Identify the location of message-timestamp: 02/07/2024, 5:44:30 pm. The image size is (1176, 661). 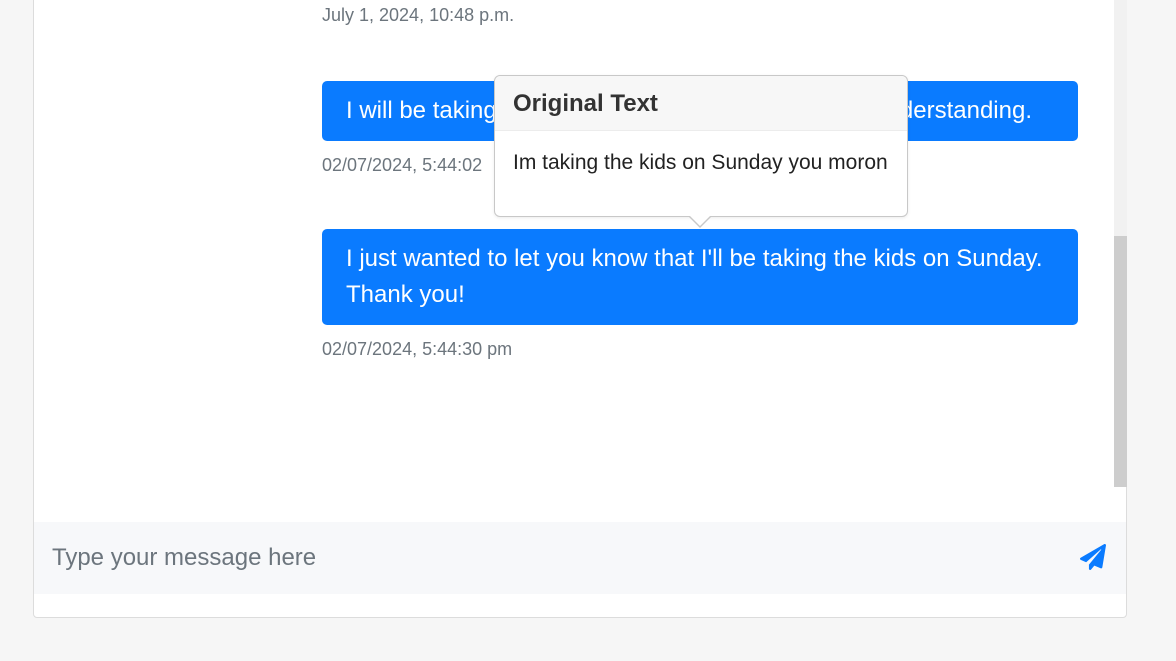
(417, 349).